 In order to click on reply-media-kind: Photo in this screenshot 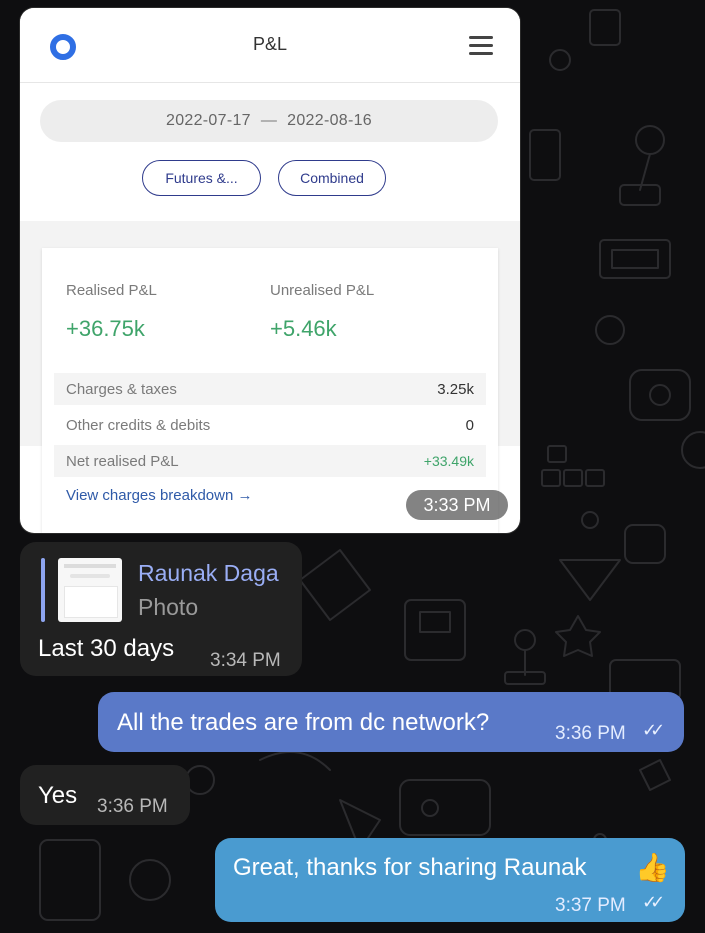, I will do `click(168, 607)`.